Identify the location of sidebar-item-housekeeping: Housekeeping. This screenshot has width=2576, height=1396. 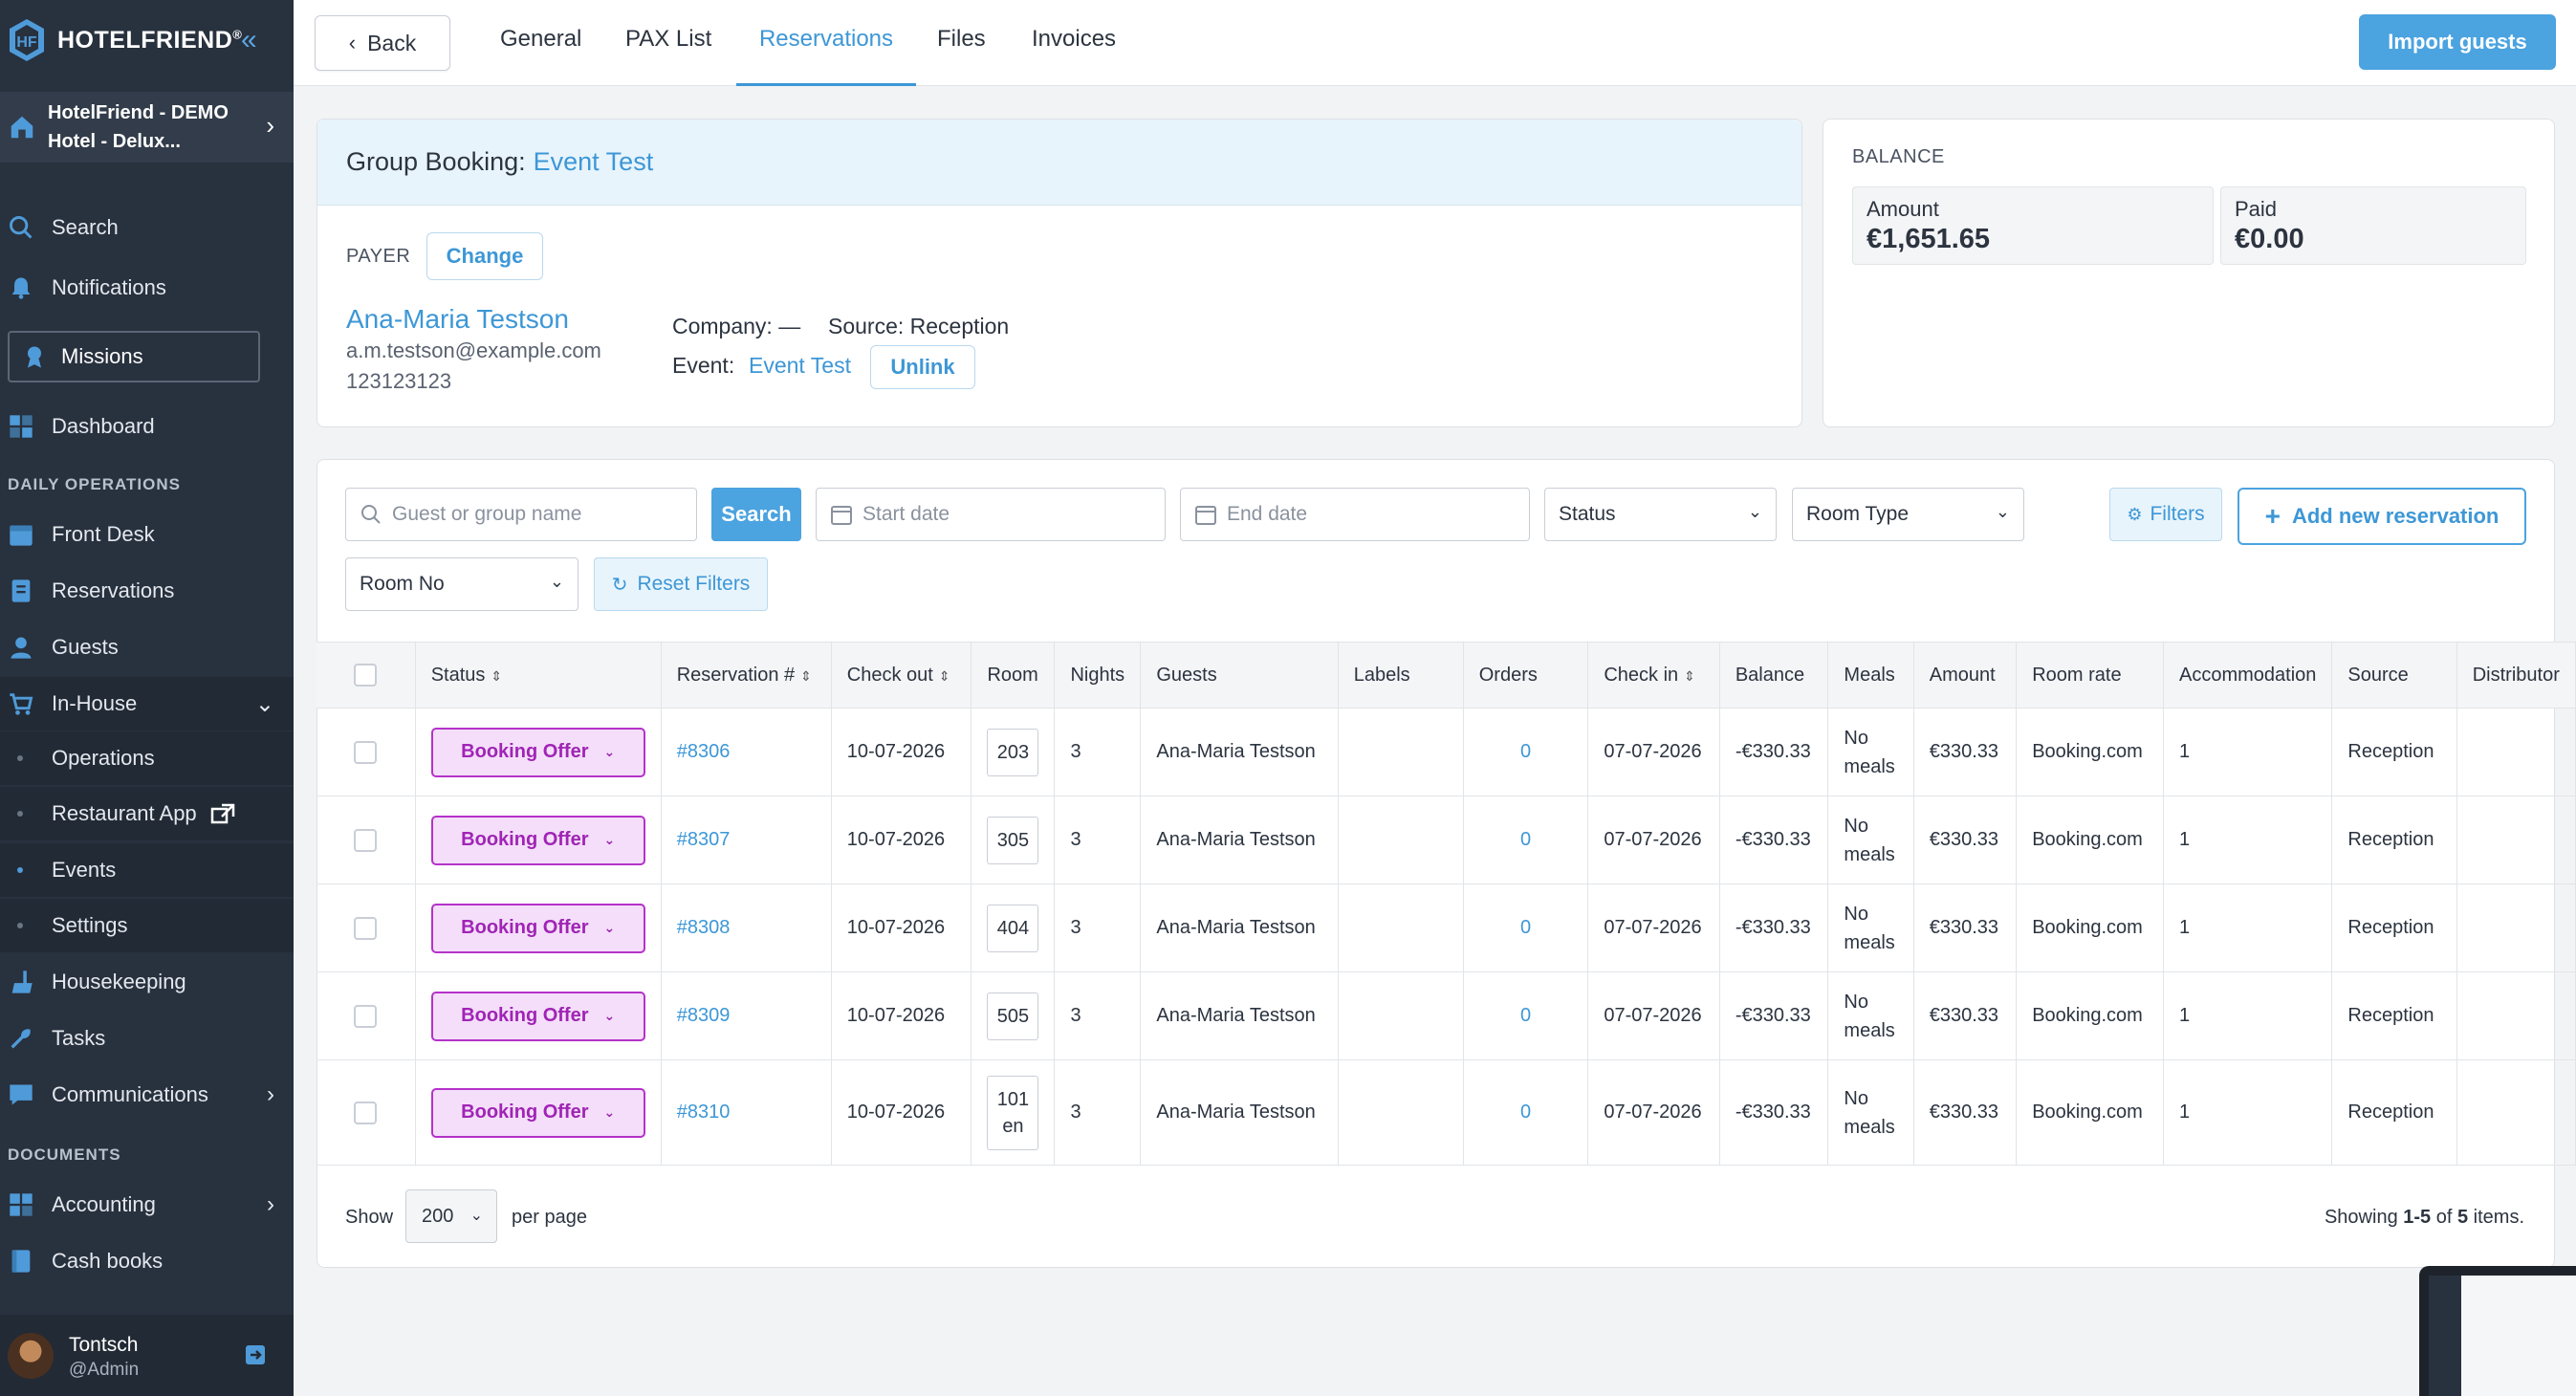
(147, 982).